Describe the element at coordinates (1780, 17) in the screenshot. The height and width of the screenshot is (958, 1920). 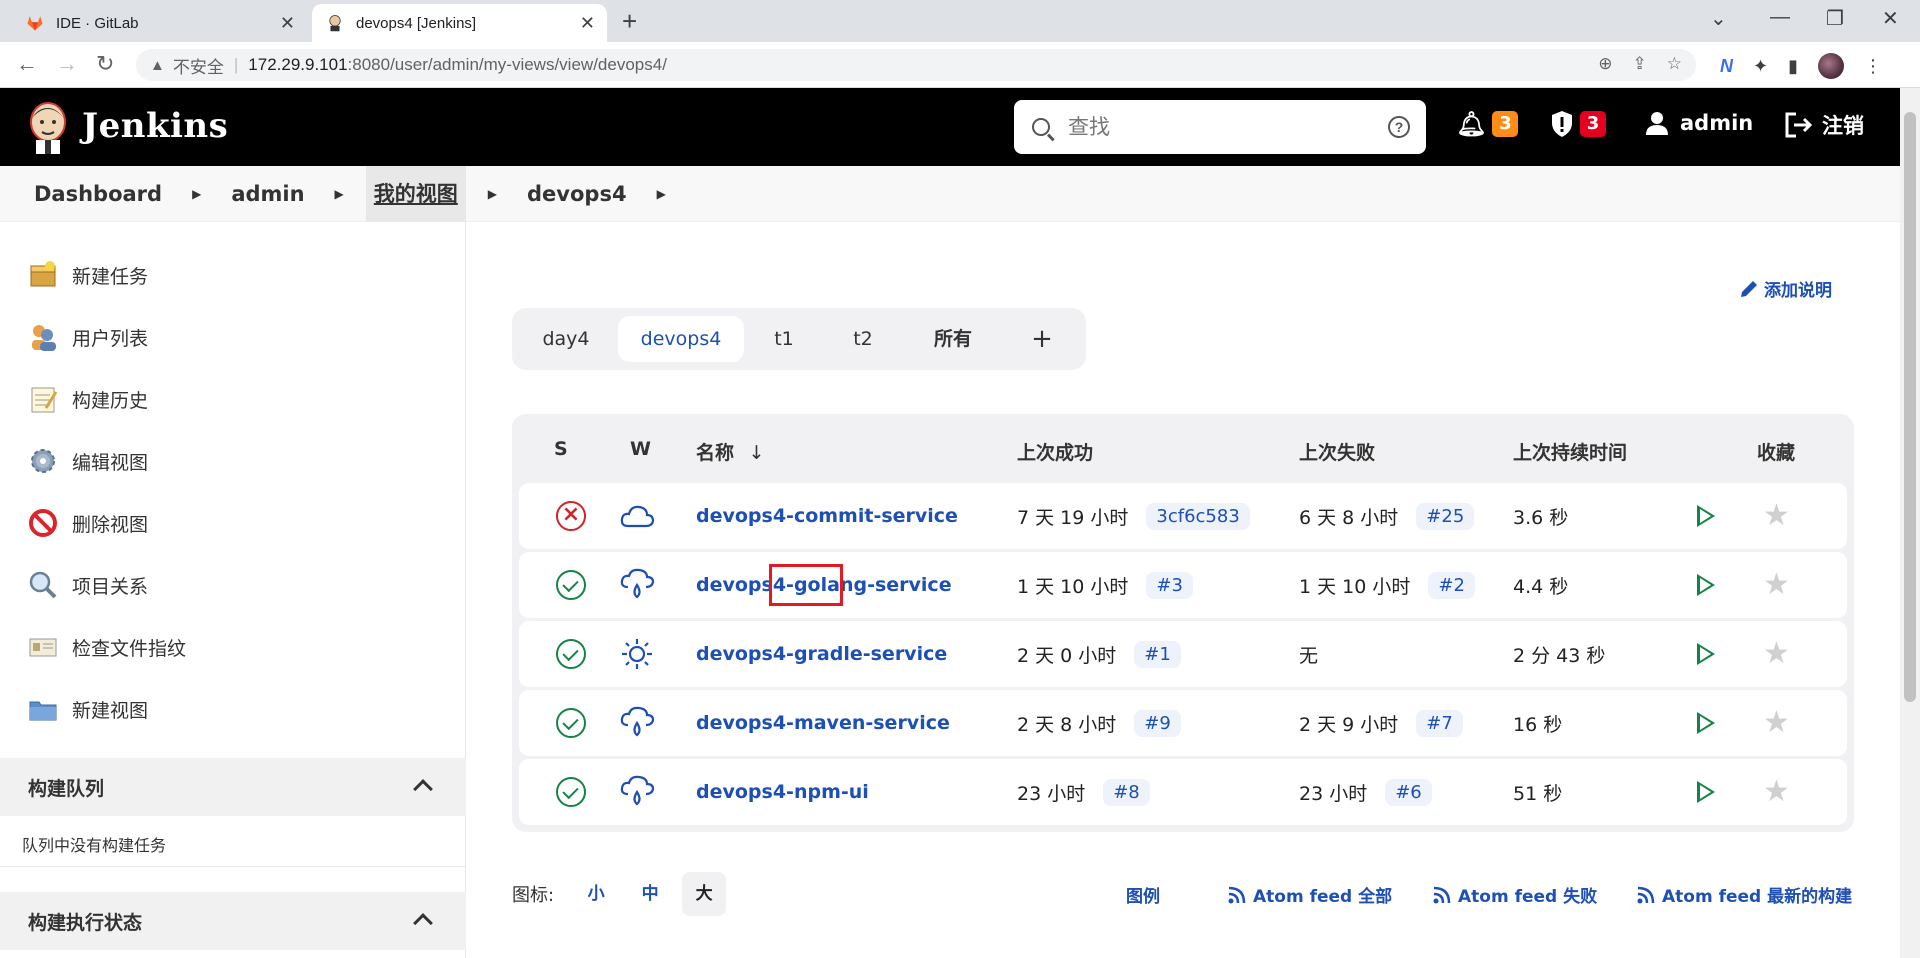
I see `minimize-window-icon: —` at that location.